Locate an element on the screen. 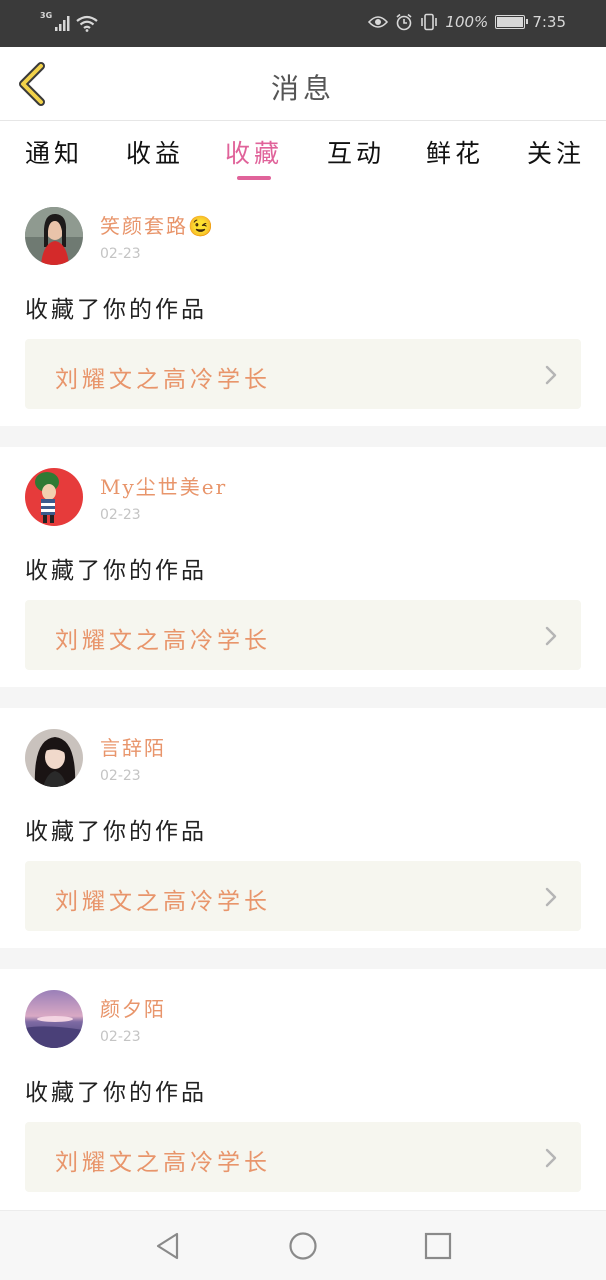  wifi-icon is located at coordinates (87, 23).